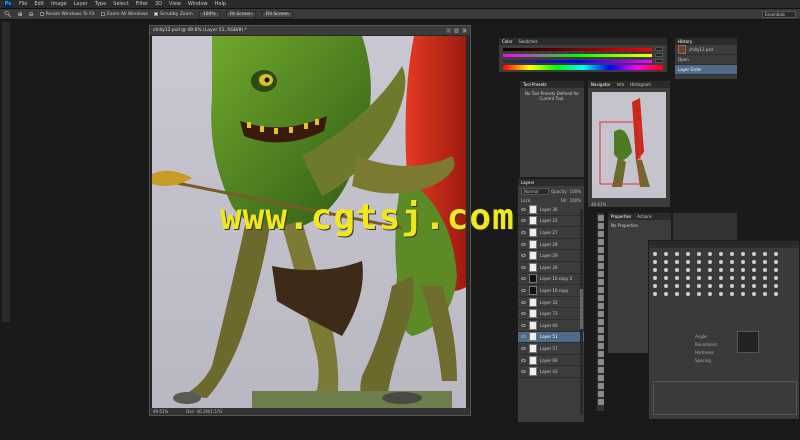 The width and height of the screenshot is (800, 440). What do you see at coordinates (629, 145) in the screenshot?
I see `navigator-preview` at bounding box center [629, 145].